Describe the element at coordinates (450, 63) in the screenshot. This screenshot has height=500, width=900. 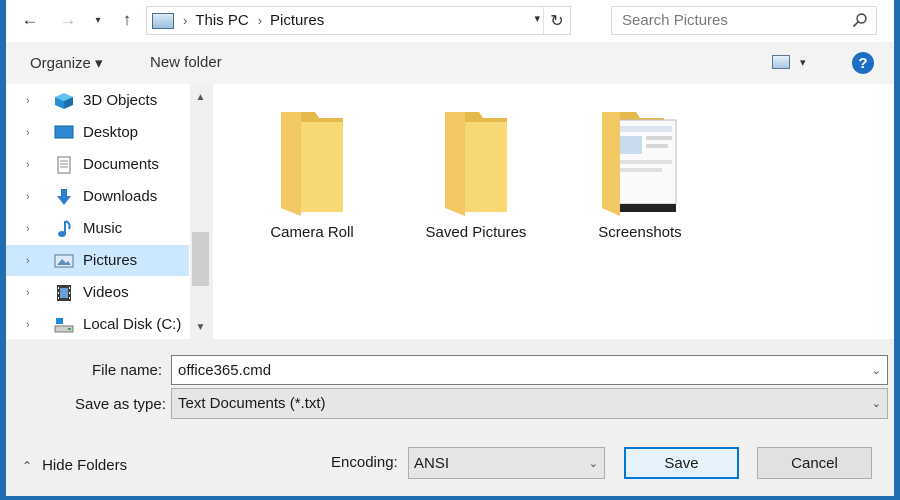
I see `command-toolbar: Organize ▾ New folder ▾ ?` at that location.